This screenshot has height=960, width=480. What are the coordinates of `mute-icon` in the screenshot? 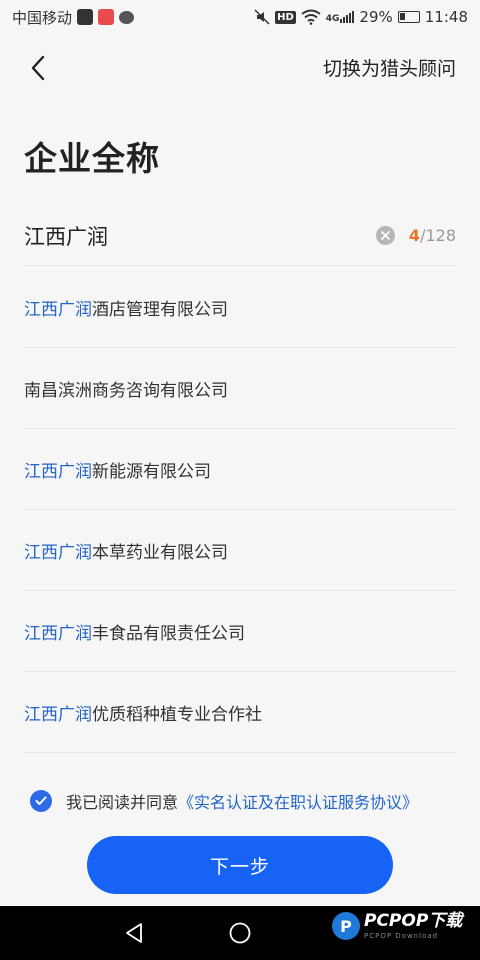 It's located at (262, 17).